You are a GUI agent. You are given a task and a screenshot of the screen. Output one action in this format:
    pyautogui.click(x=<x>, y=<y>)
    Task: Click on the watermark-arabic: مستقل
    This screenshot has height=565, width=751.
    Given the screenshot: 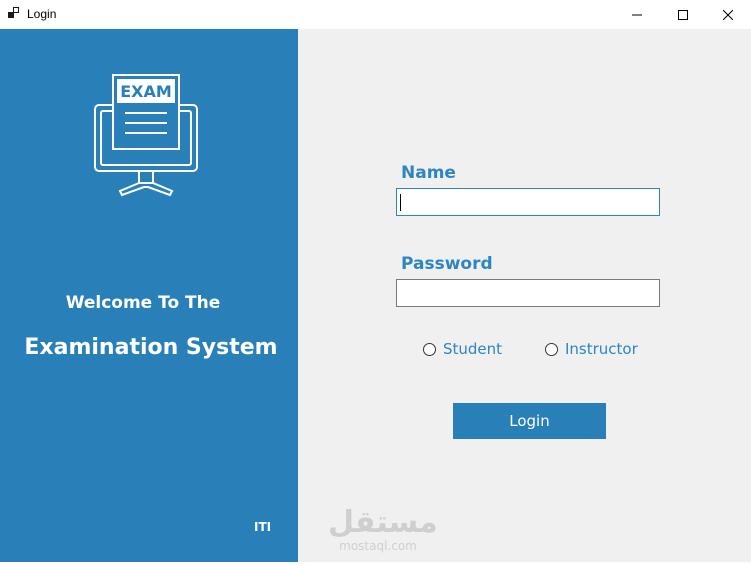 What is the action you would take?
    pyautogui.click(x=383, y=522)
    